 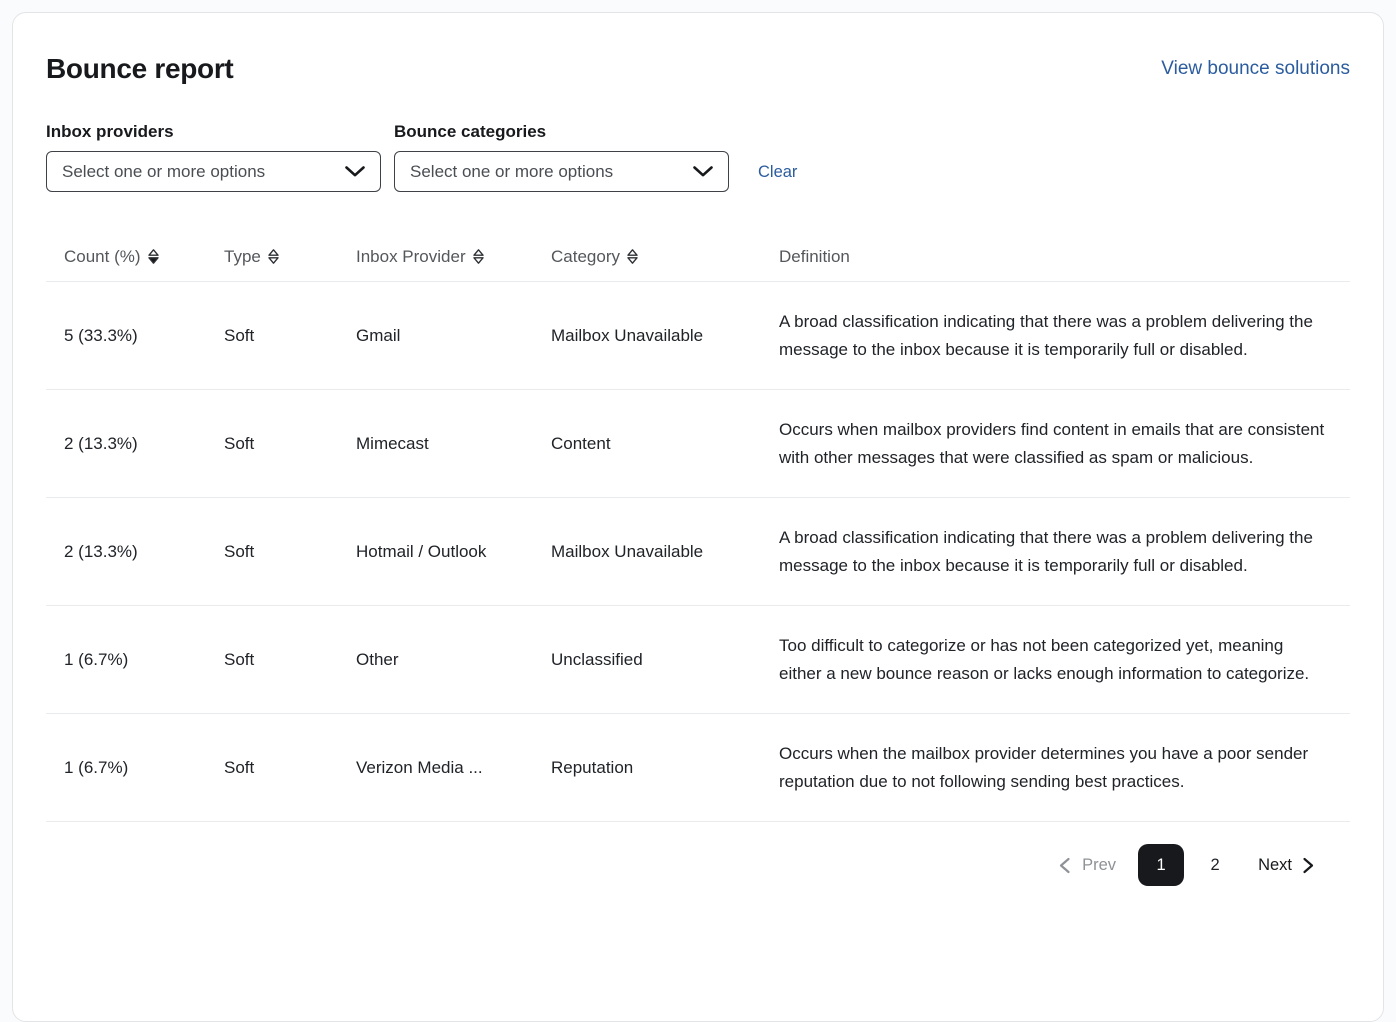 I want to click on page-title: Bounce report, so click(x=140, y=68).